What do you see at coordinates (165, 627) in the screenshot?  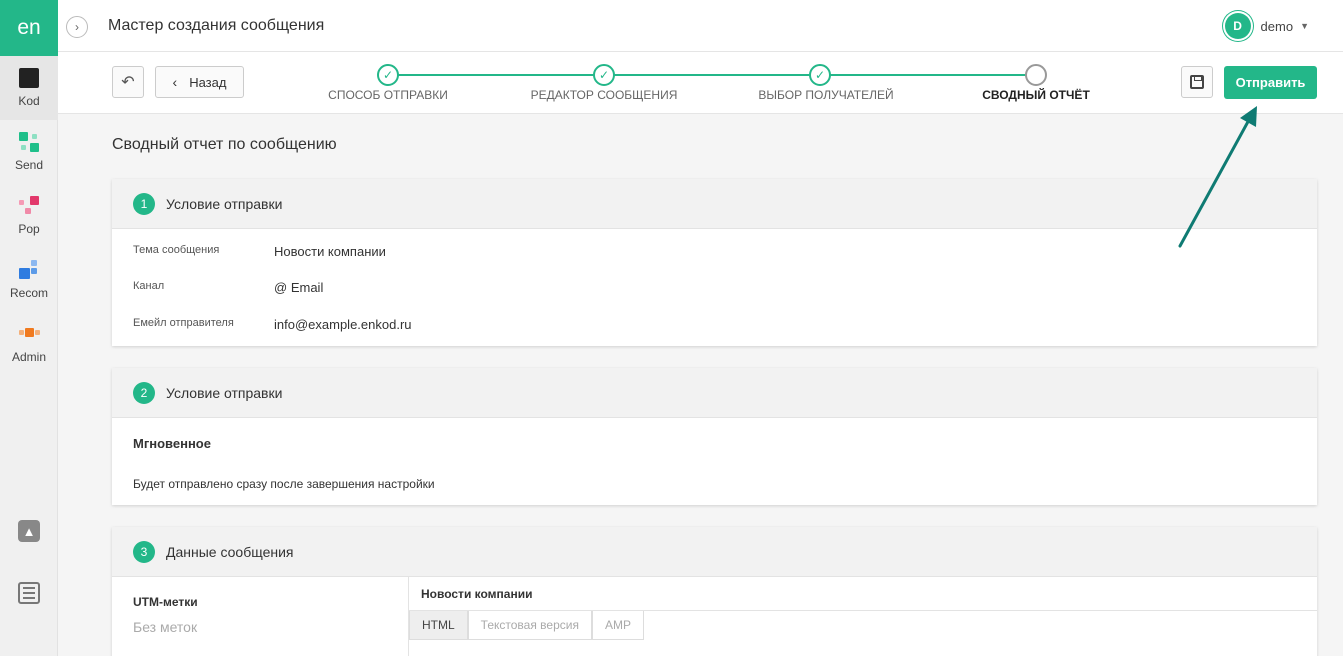 I see `utm-value: Без меток` at bounding box center [165, 627].